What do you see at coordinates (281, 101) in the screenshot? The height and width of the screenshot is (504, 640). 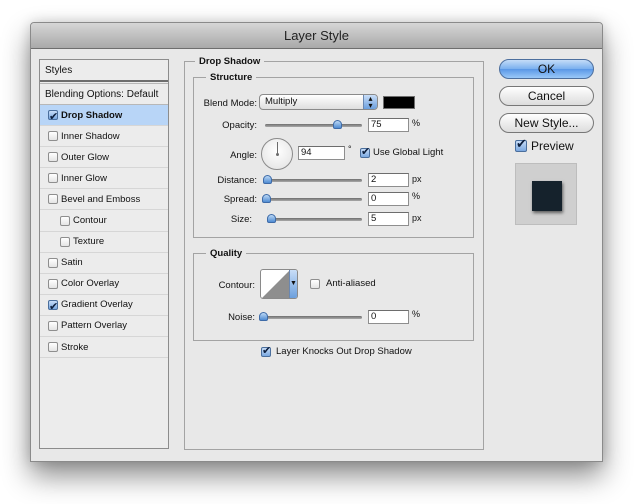 I see `blend-mode-value: Multiply` at bounding box center [281, 101].